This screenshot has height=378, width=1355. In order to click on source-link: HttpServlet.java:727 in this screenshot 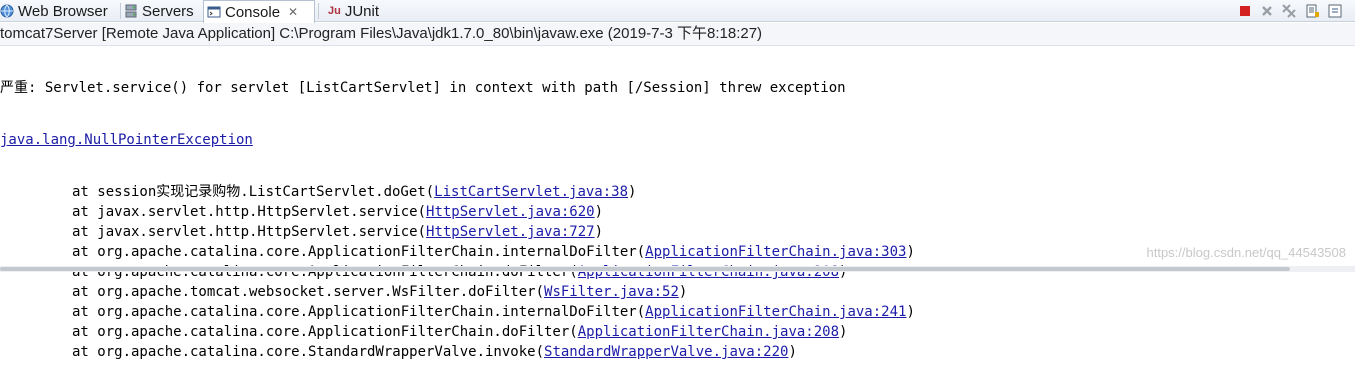, I will do `click(510, 232)`.